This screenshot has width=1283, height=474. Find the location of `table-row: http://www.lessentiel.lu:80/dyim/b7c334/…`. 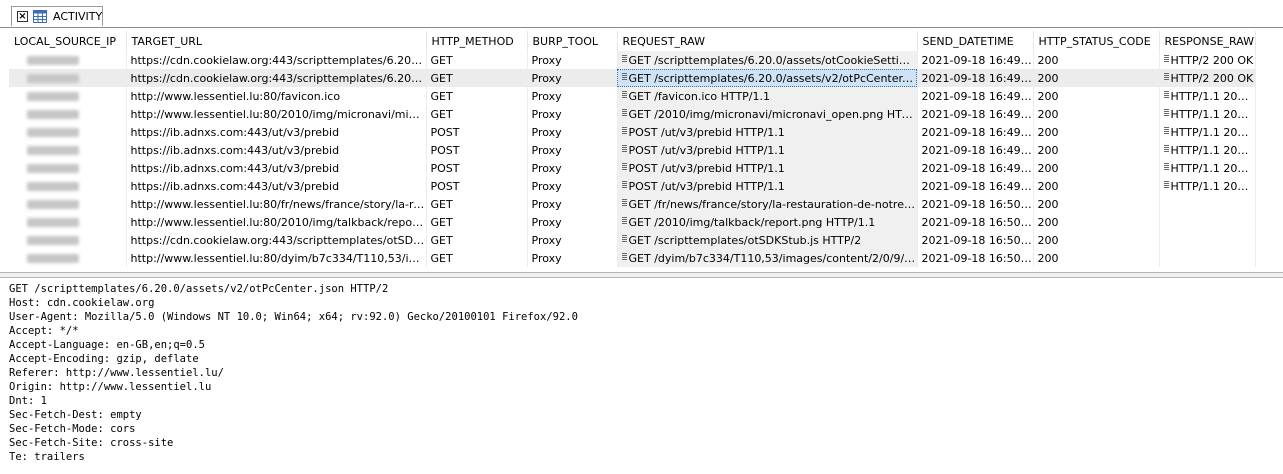

table-row: http://www.lessentiel.lu:80/dyim/b7c334/… is located at coordinates (632, 258).